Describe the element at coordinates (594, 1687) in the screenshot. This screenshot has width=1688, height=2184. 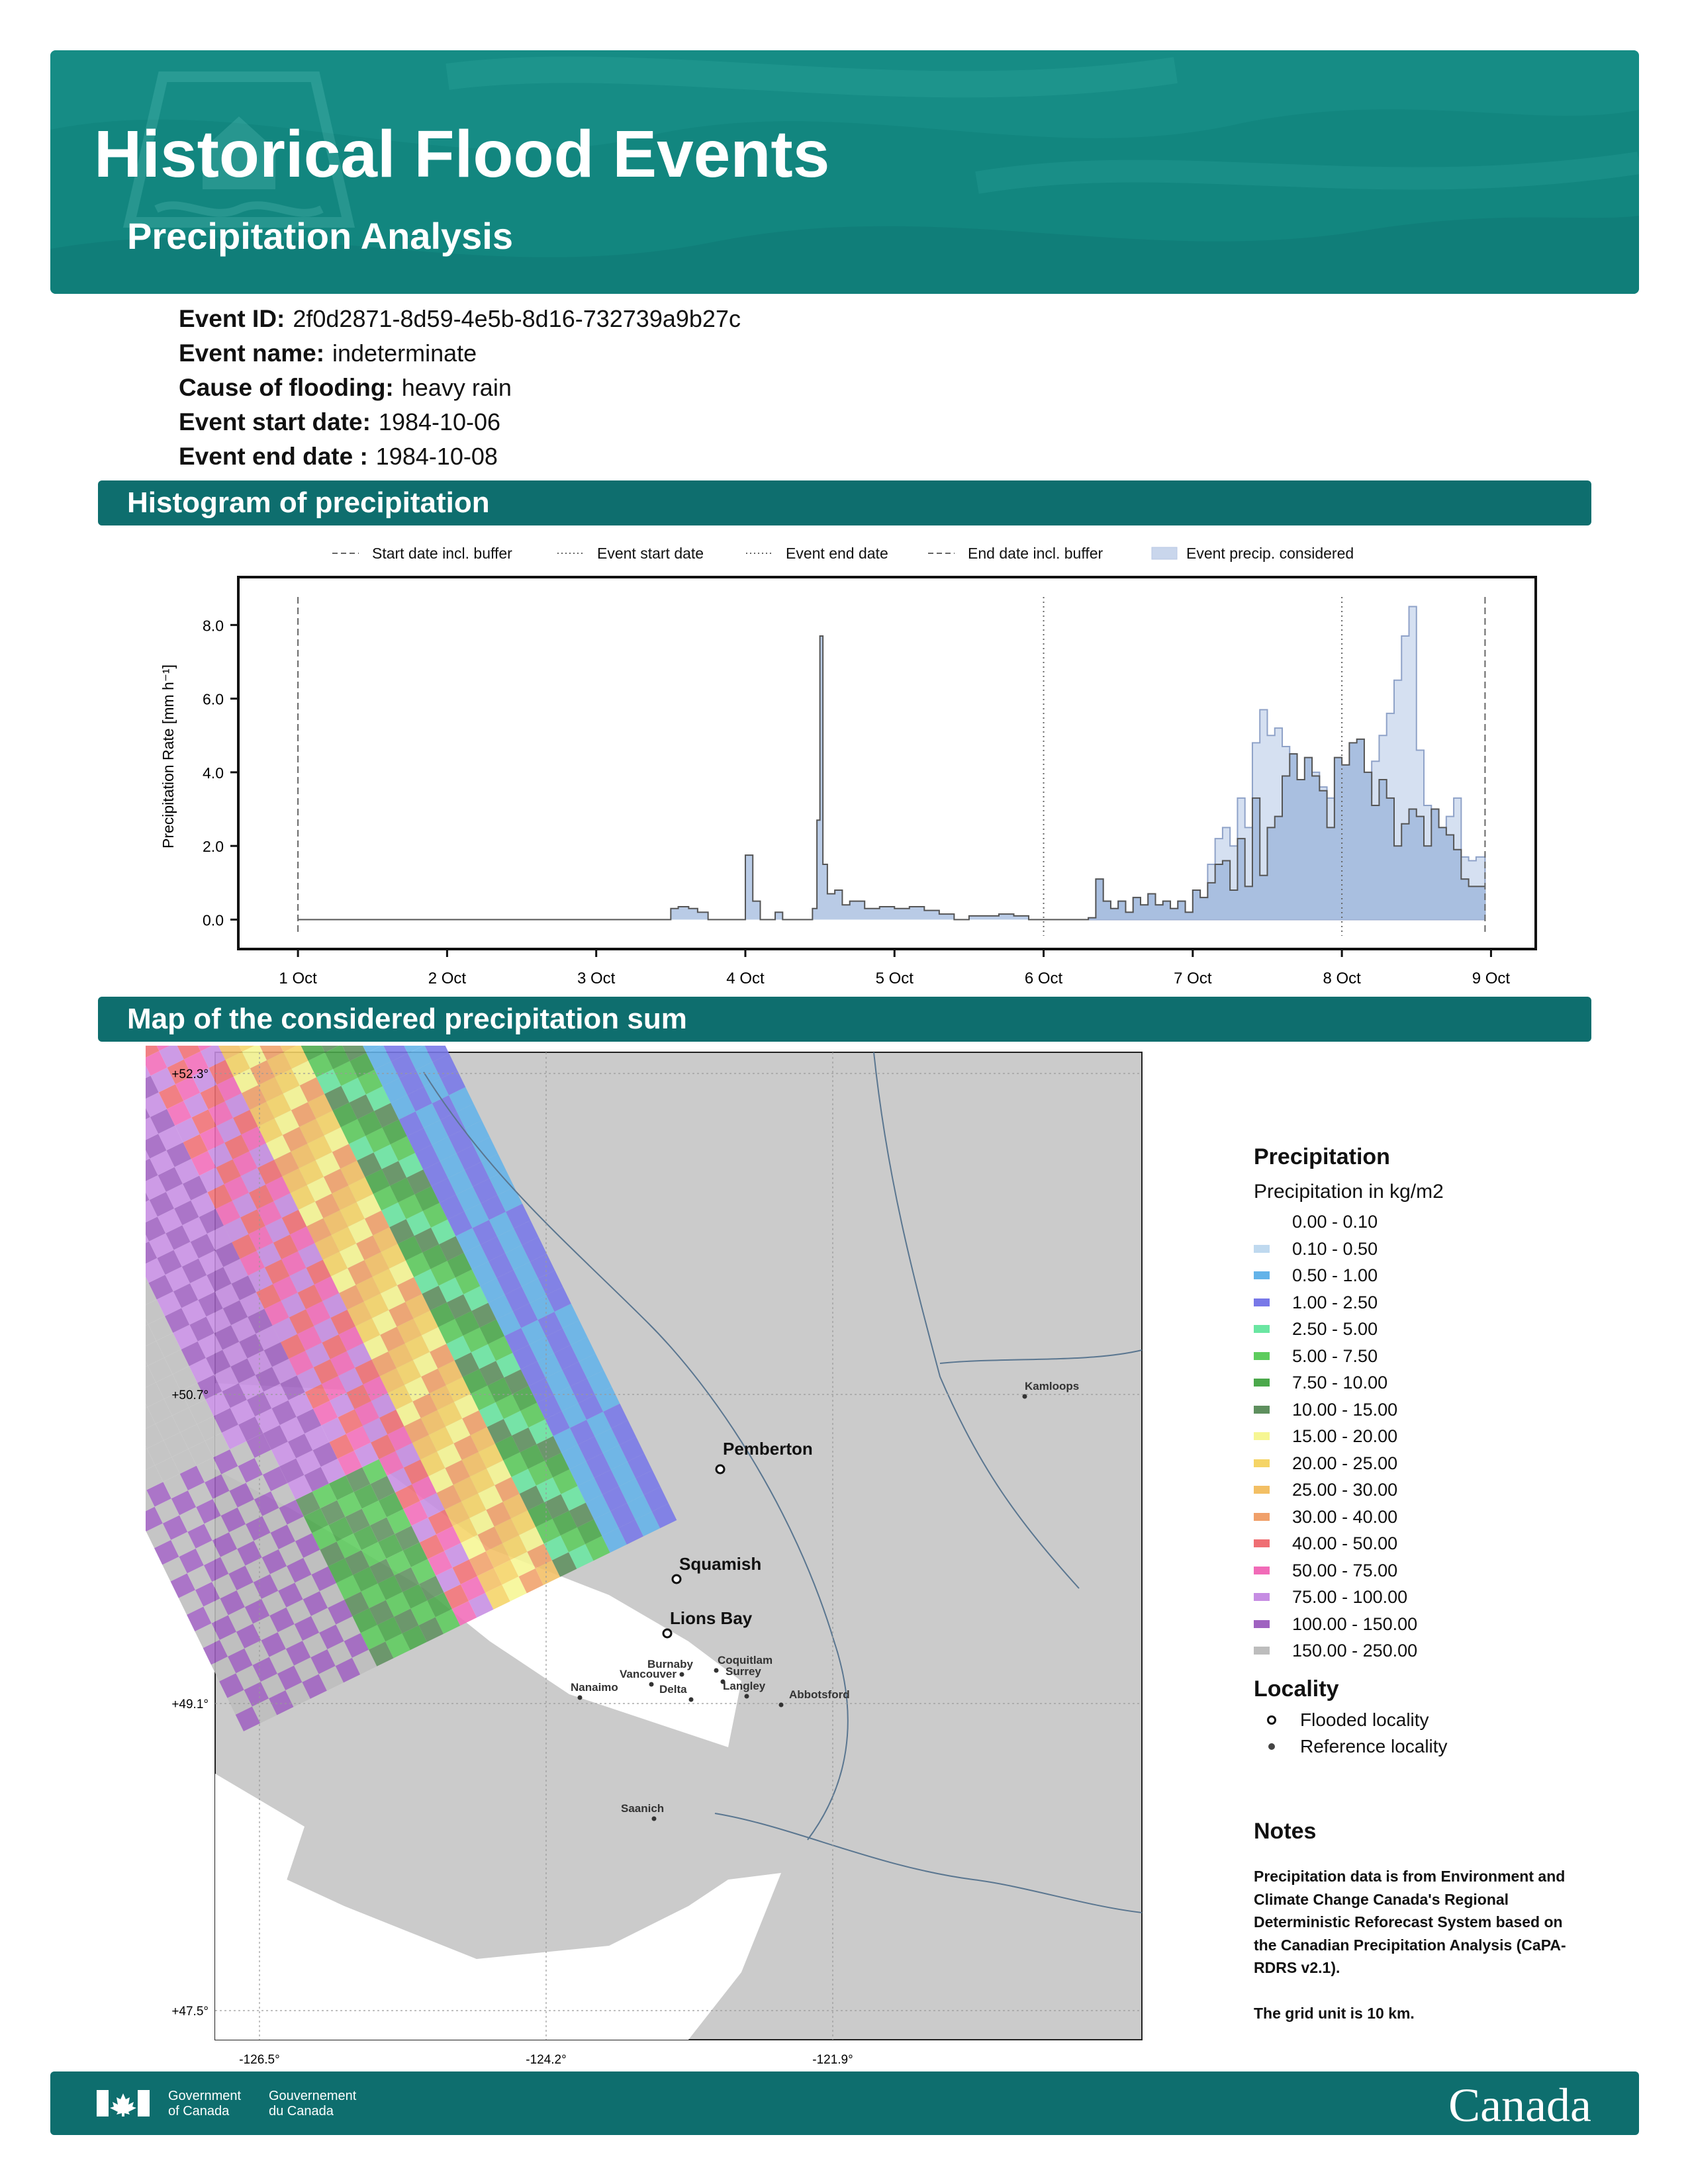
I see `svg-text: Nanaimo` at that location.